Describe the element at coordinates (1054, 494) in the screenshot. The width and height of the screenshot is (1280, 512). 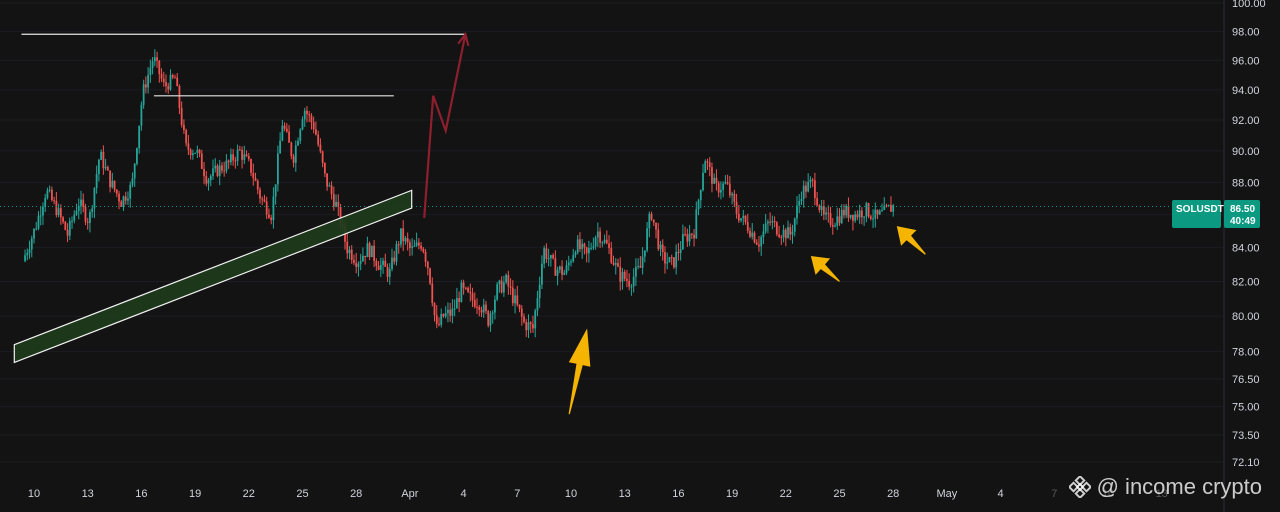
I see `x-tick-label: 7` at that location.